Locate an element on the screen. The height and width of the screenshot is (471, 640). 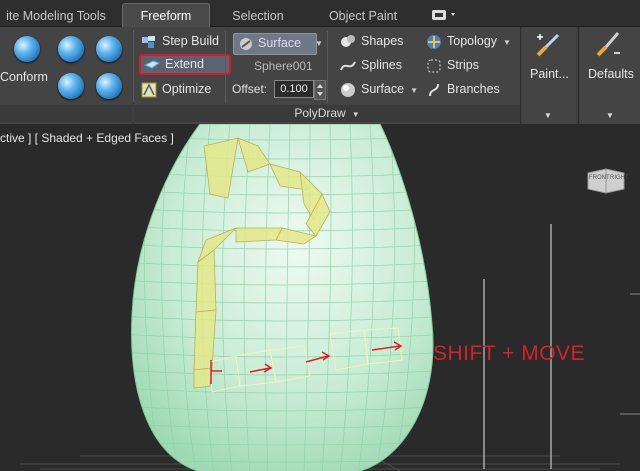
surface-pick-button: Surface is located at coordinates (275, 44).